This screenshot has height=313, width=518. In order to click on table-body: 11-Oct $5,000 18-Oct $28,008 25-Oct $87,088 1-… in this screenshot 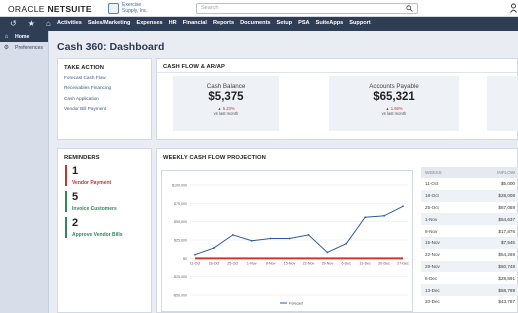, I will do `click(469, 243)`.